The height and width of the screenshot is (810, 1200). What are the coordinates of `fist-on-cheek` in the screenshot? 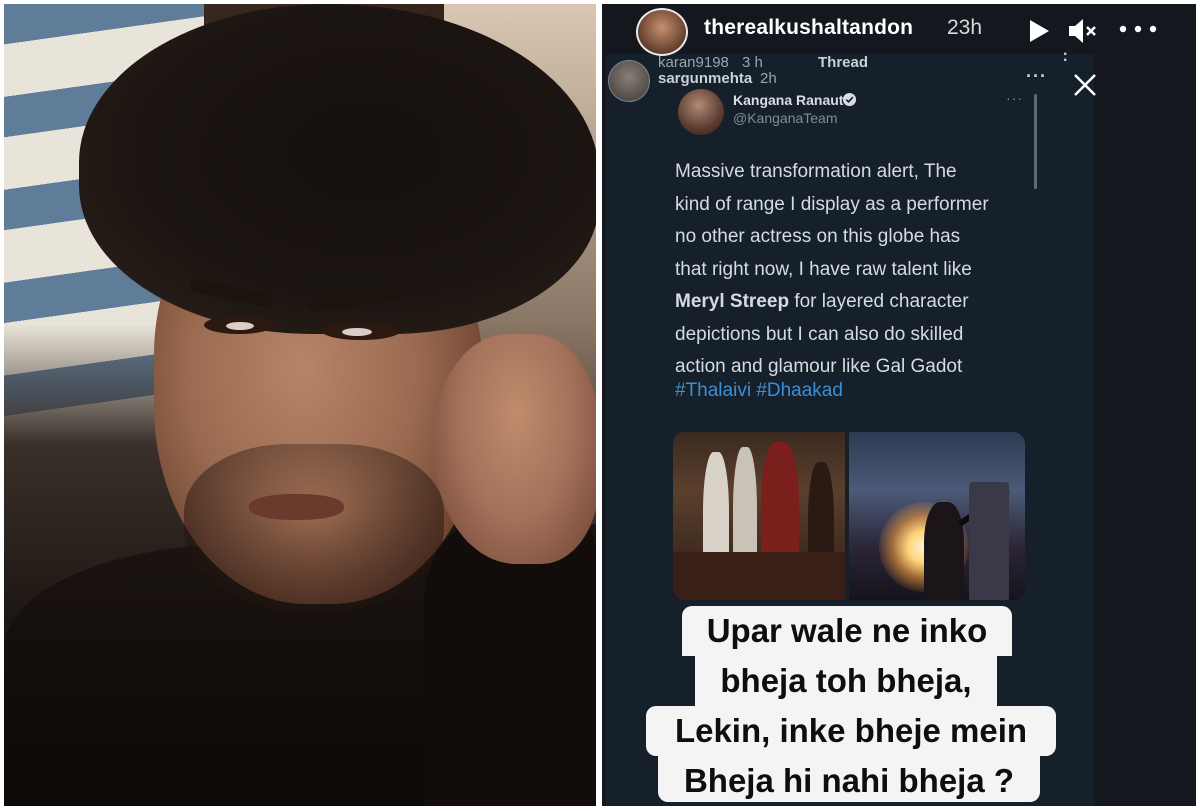 It's located at (515, 449).